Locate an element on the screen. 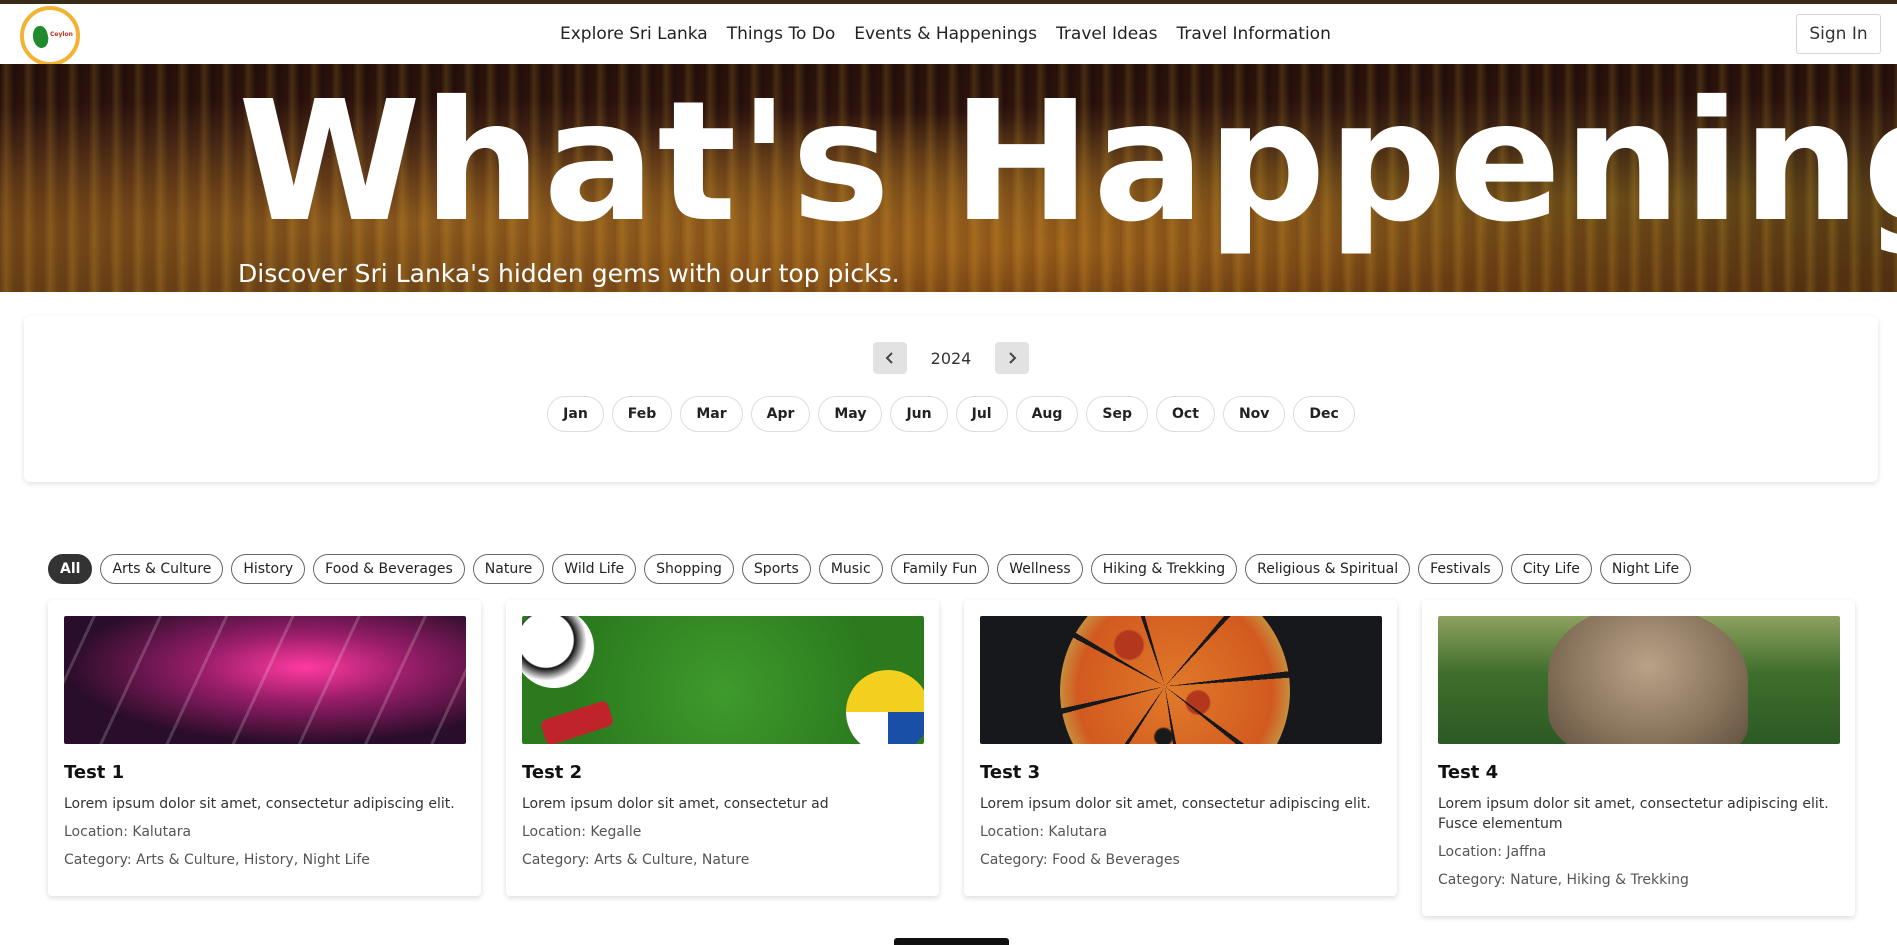 This screenshot has height=945, width=1897. filter-sports: Sports is located at coordinates (776, 569).